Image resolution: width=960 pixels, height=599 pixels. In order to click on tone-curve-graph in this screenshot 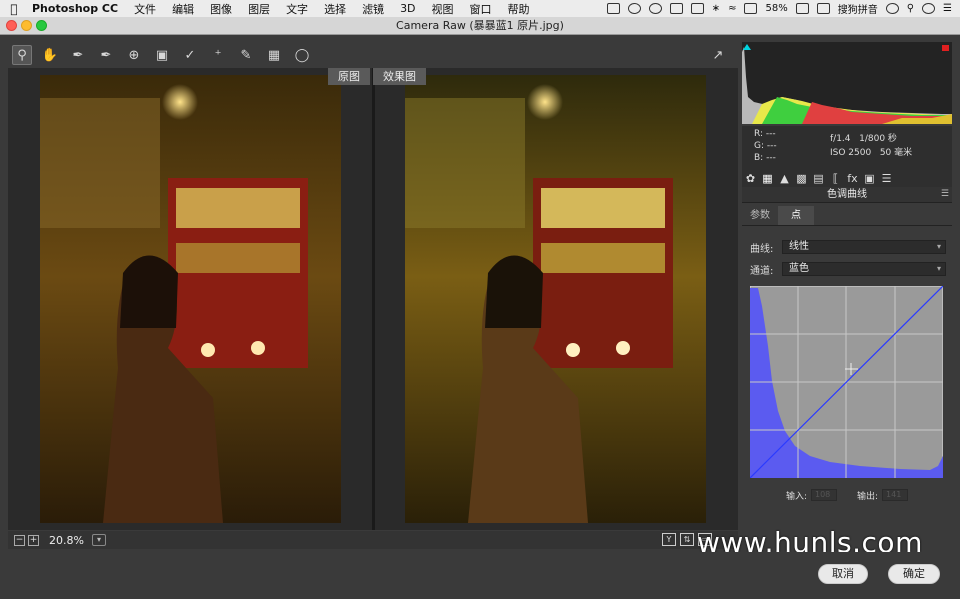, I will do `click(846, 382)`.